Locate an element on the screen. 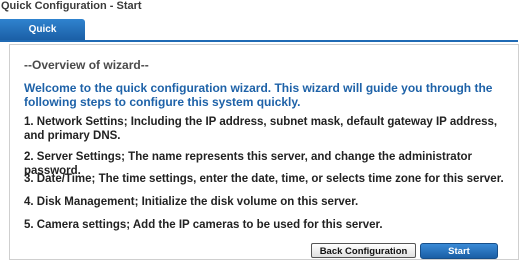 The image size is (526, 265). back-configuration-button: Back Configuration is located at coordinates (363, 250).